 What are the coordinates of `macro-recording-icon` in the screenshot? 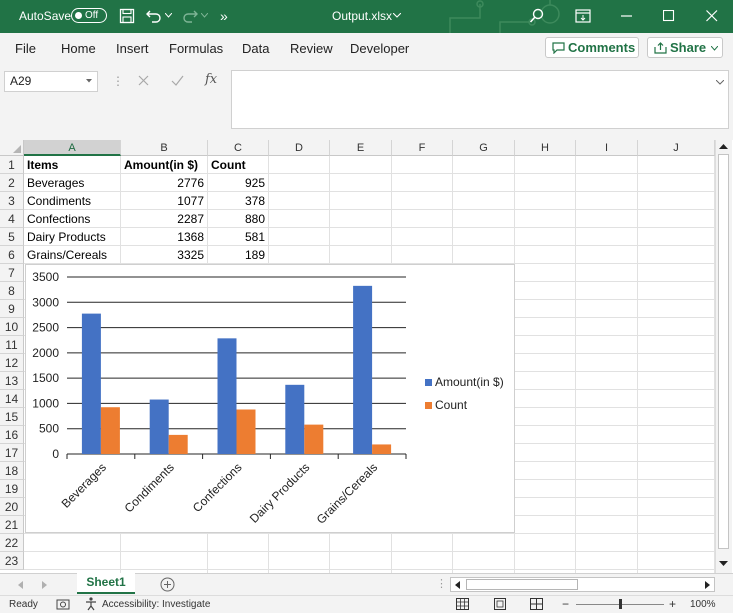 It's located at (63, 604).